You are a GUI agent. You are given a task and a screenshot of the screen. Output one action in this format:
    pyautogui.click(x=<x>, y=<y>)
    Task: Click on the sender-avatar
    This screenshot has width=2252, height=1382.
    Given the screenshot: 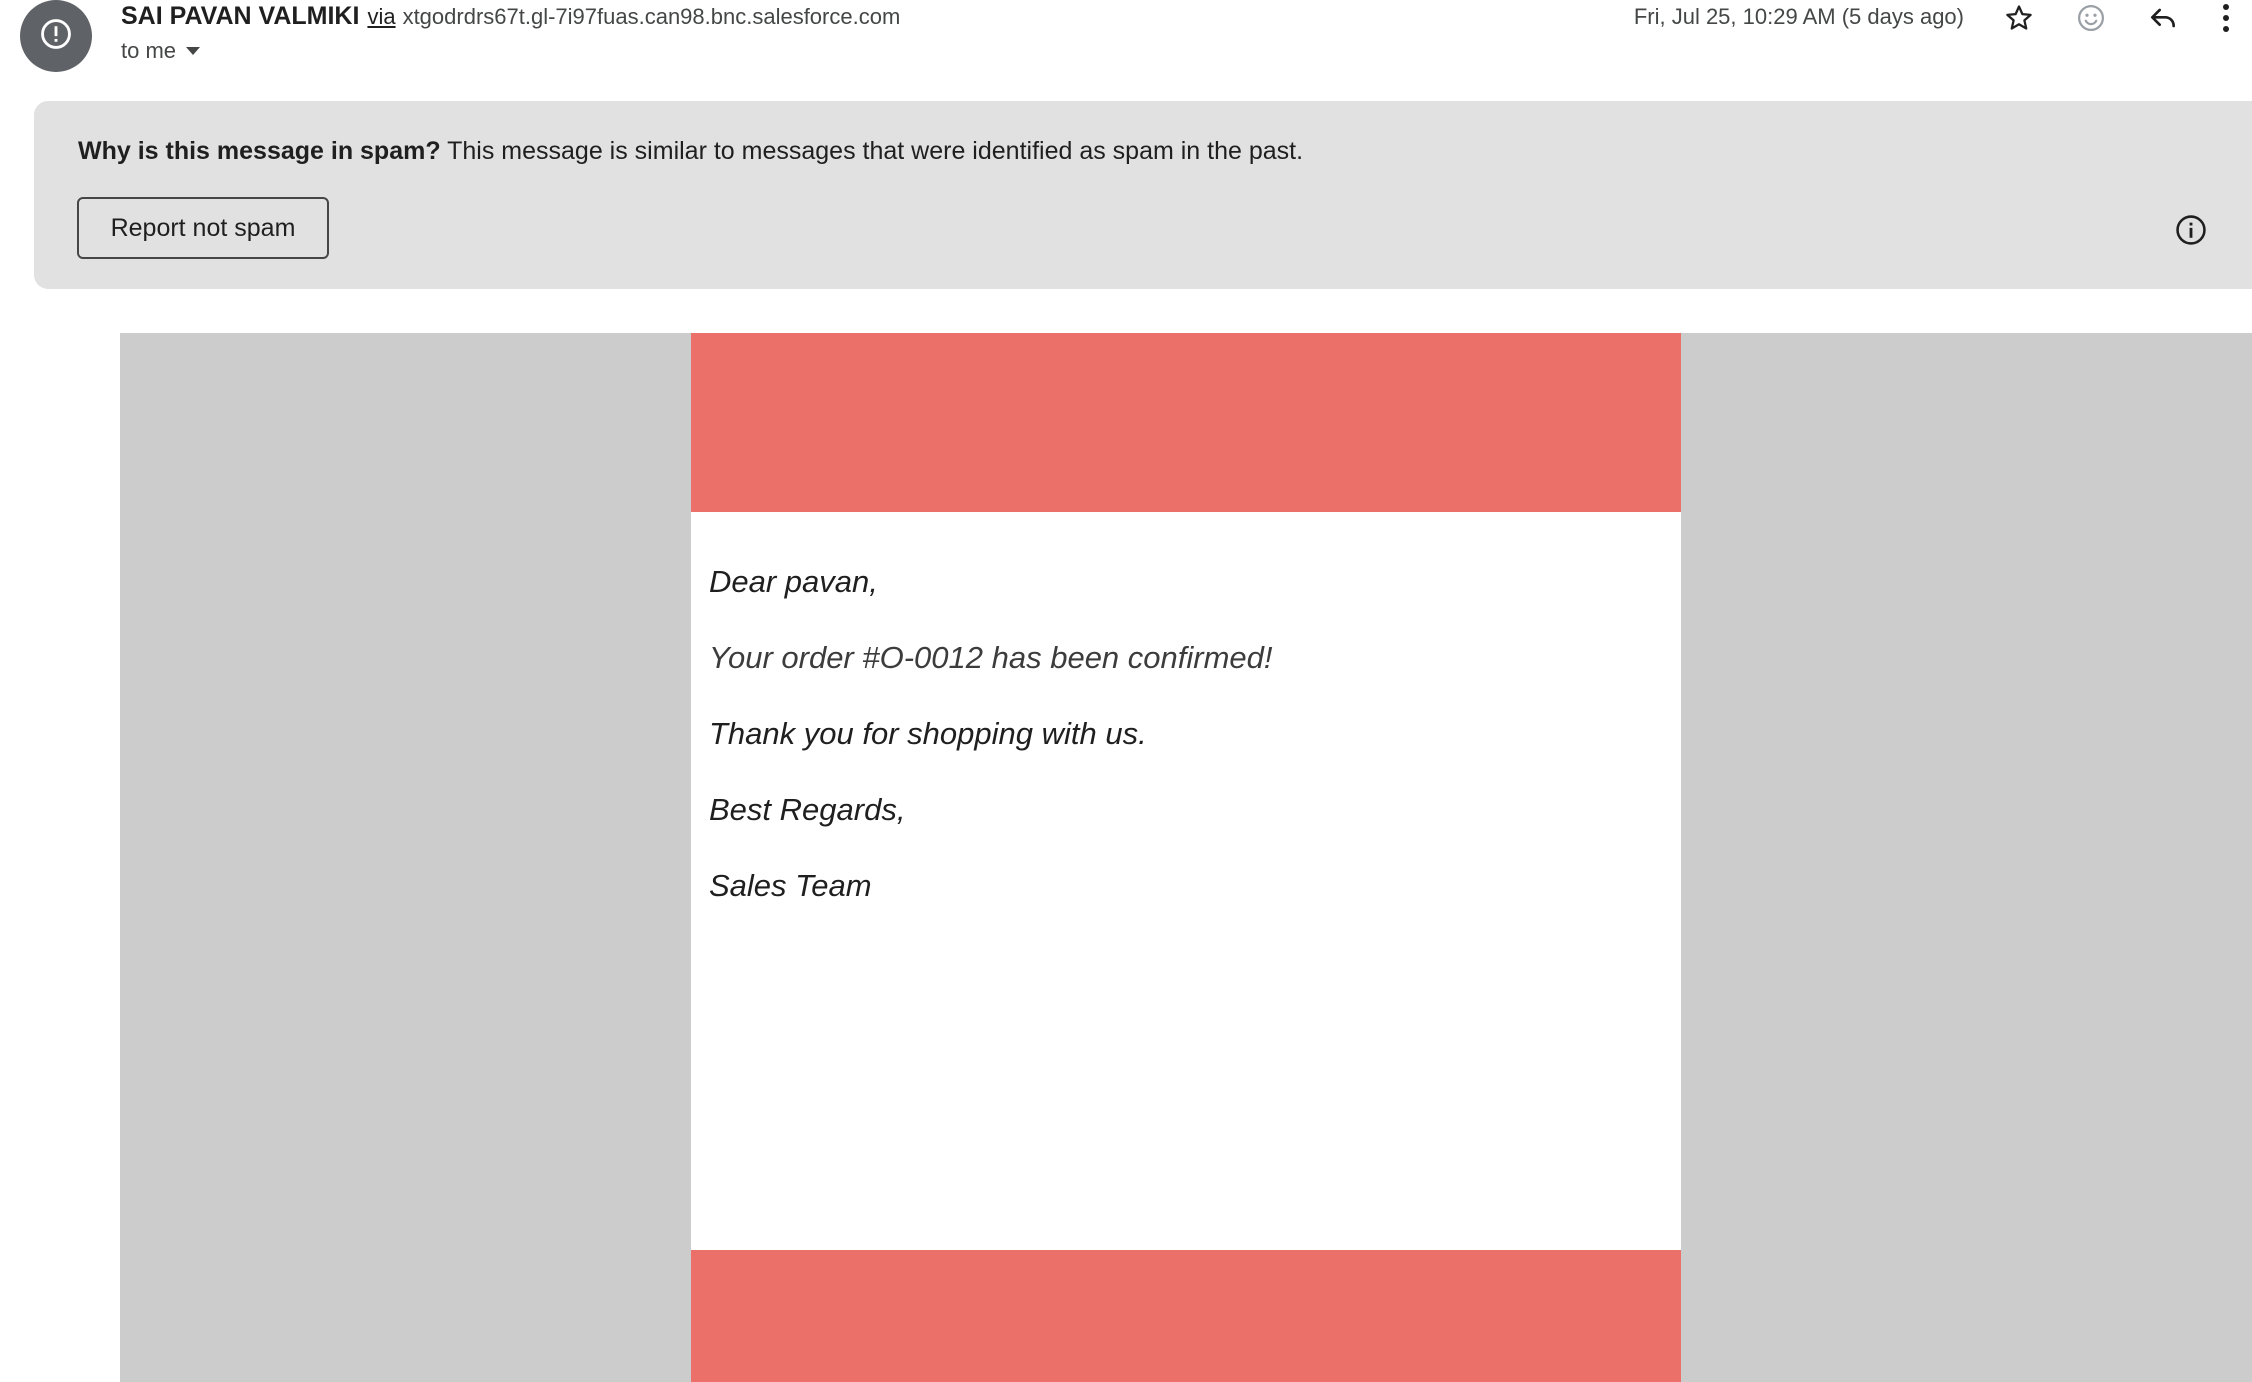 What is the action you would take?
    pyautogui.click(x=56, y=36)
    